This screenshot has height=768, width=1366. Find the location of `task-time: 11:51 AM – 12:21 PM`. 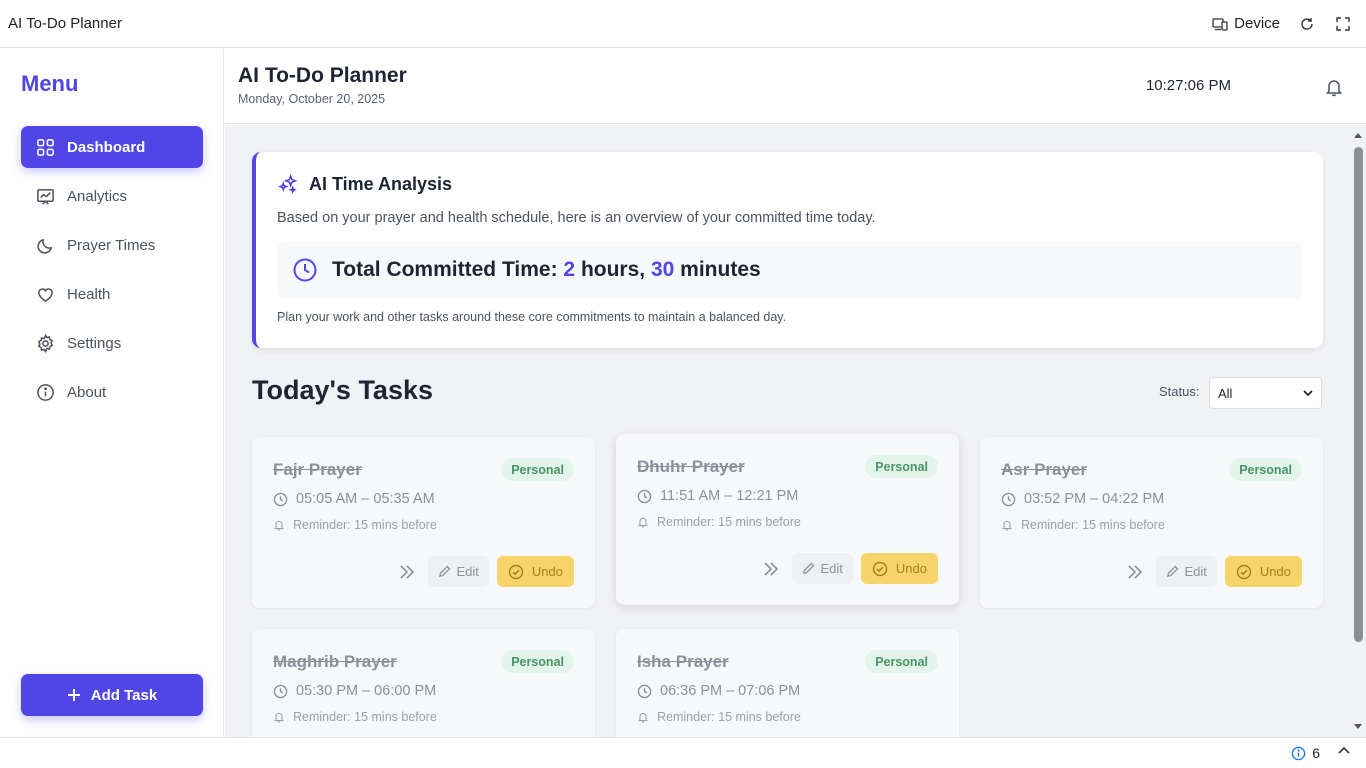

task-time: 11:51 AM – 12:21 PM is located at coordinates (717, 496).